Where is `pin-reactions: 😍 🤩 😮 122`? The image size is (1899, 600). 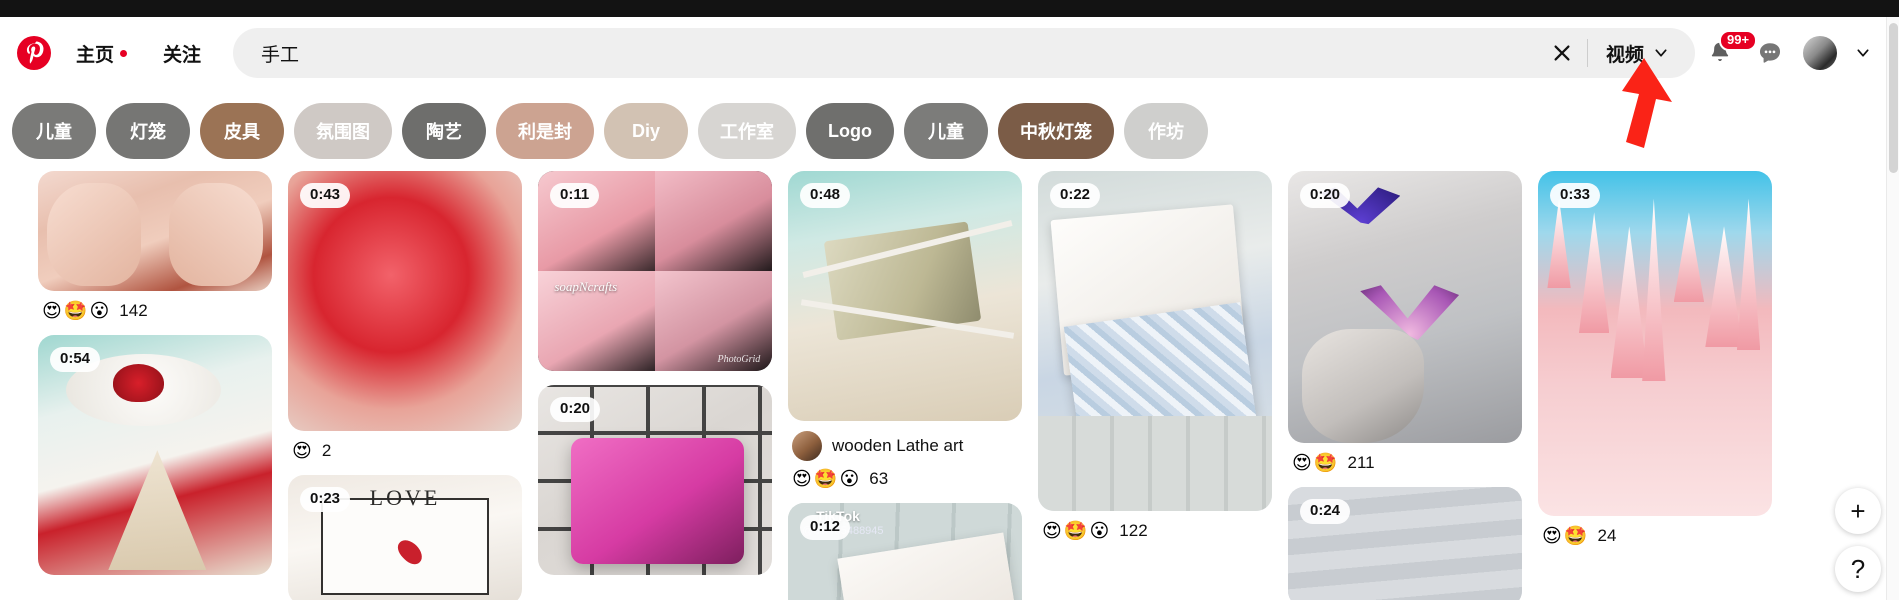
pin-reactions: 😍 🤩 😮 122 is located at coordinates (1155, 531).